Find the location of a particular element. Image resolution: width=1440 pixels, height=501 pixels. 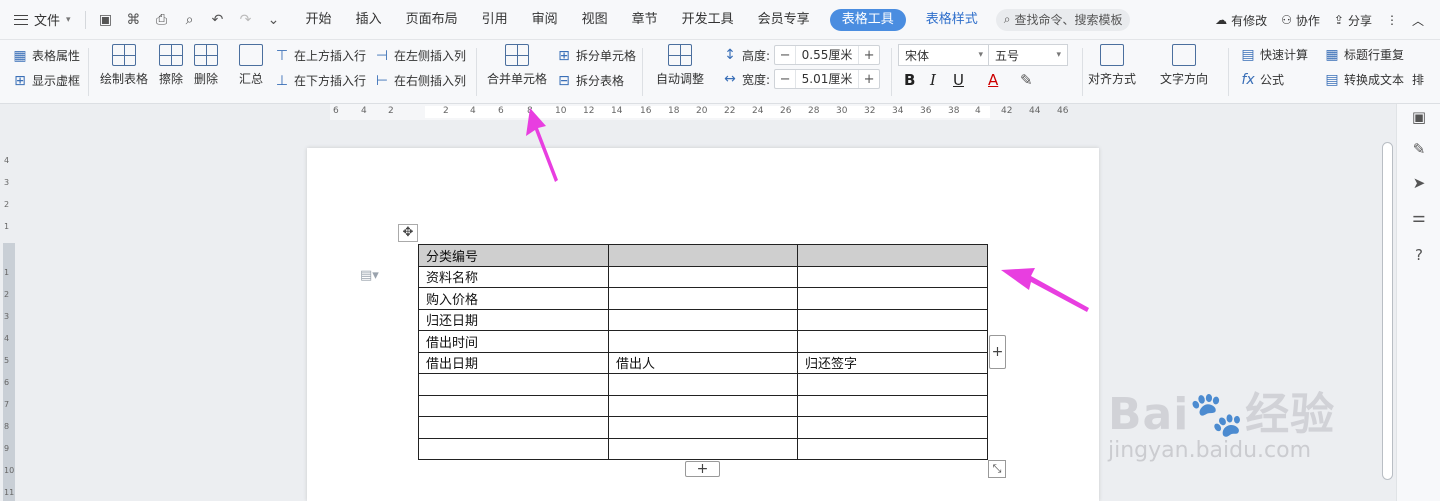

table-cell: 分类编号 is located at coordinates (513, 255).